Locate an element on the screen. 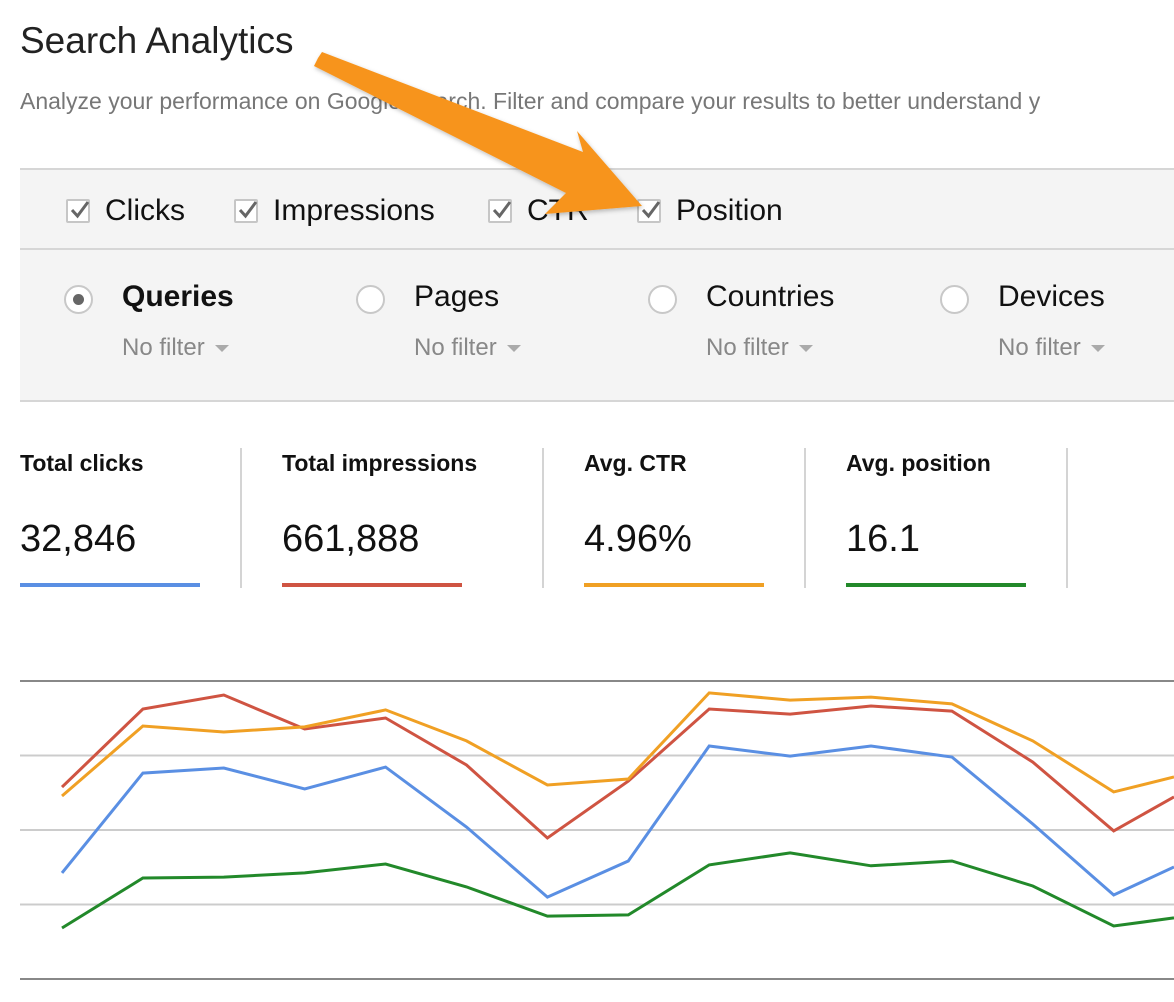 Image resolution: width=1174 pixels, height=1002 pixels. total-value: 661,888 is located at coordinates (351, 539).